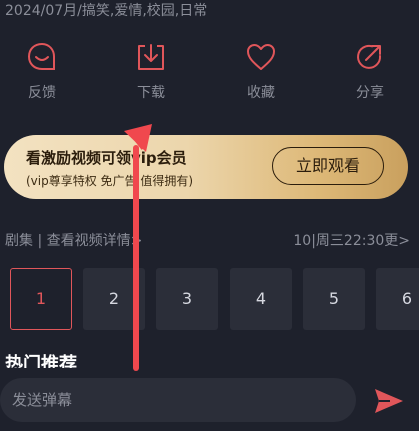  Describe the element at coordinates (261, 71) in the screenshot. I see `favorite-button: 收藏` at that location.